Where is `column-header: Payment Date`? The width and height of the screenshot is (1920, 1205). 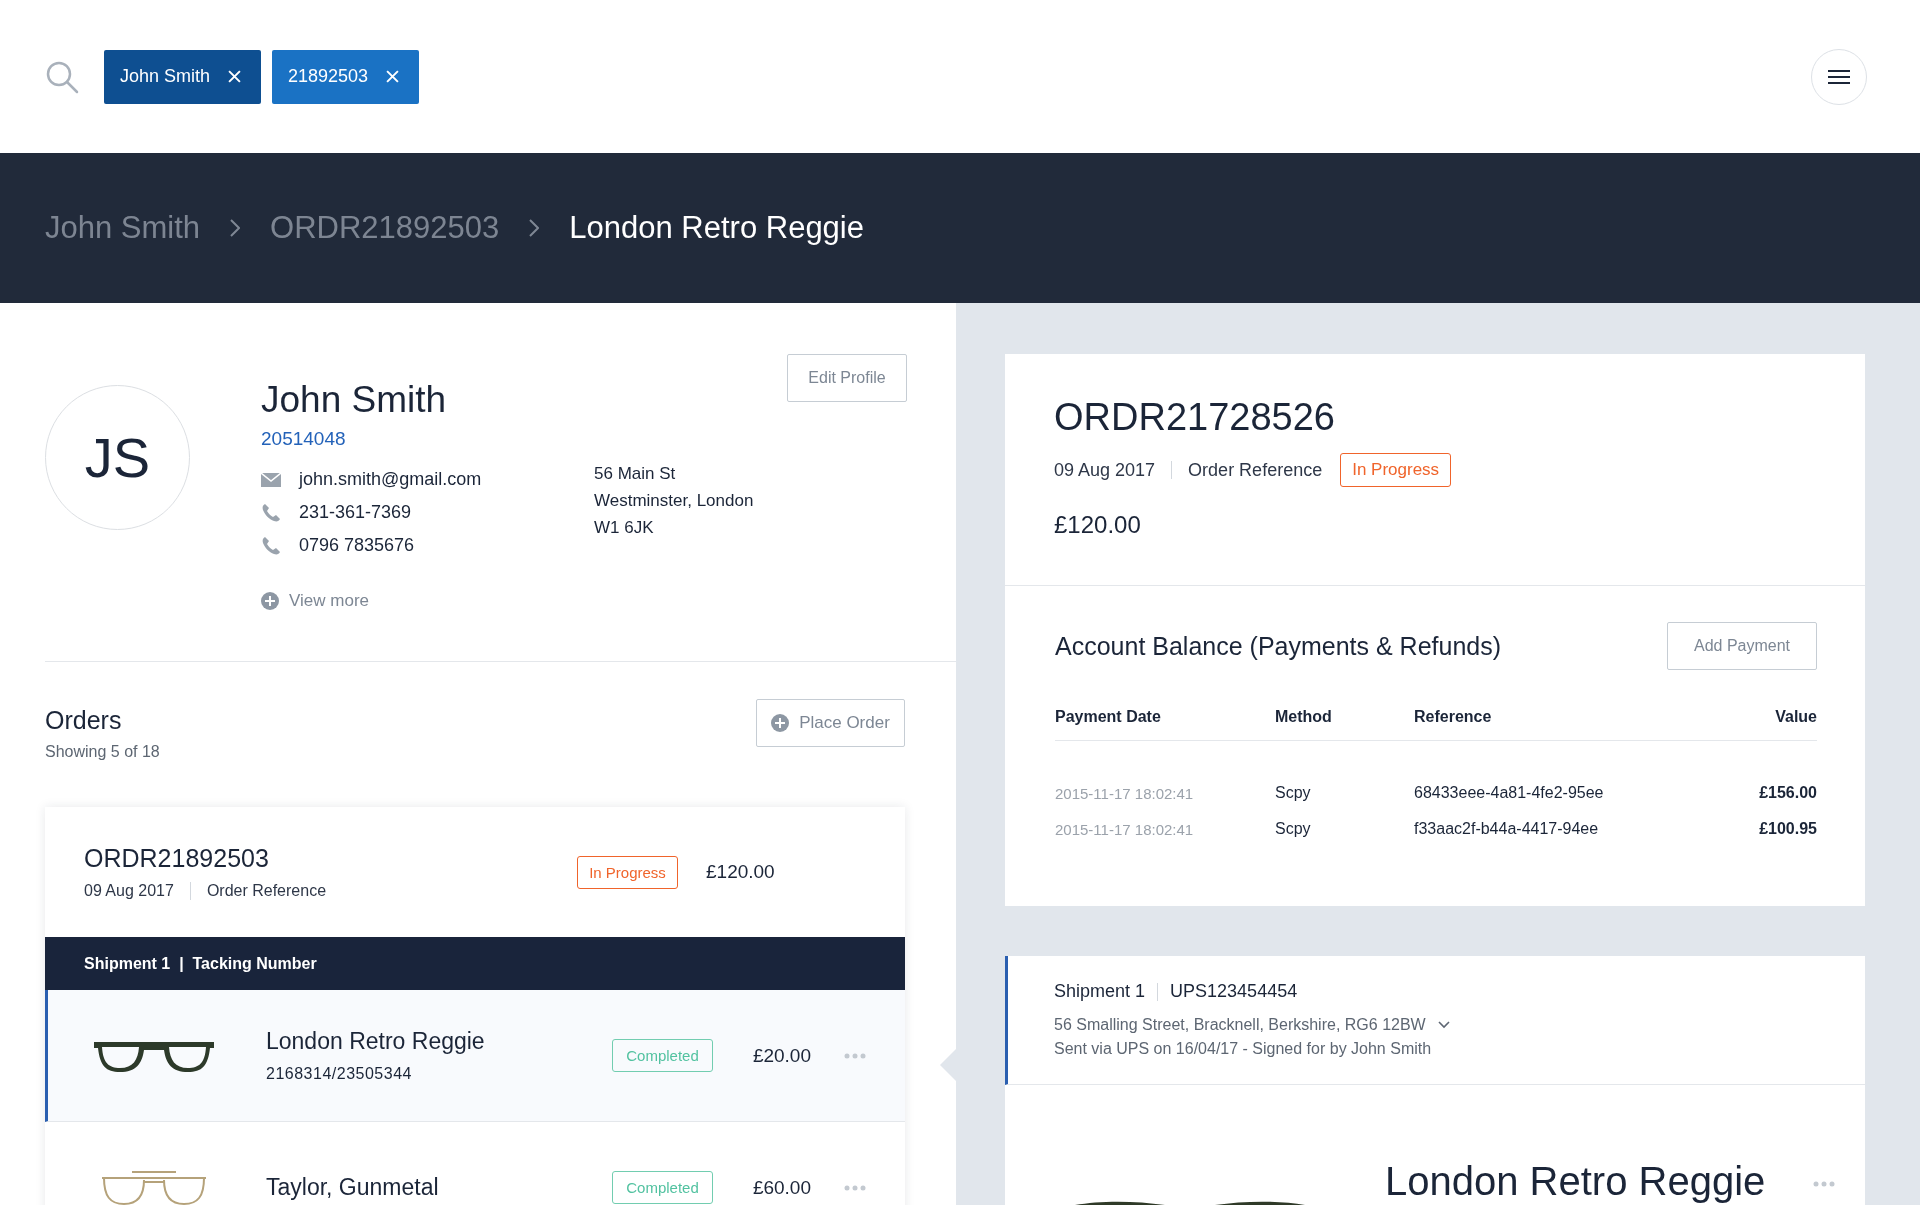
column-header: Payment Date is located at coordinates (1108, 717).